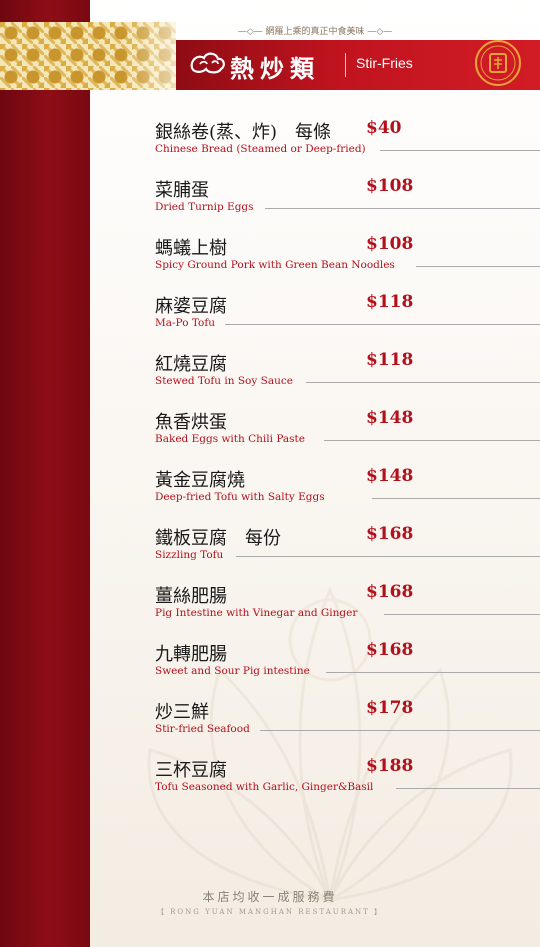  What do you see at coordinates (390, 766) in the screenshot?
I see `dish-price: $188` at bounding box center [390, 766].